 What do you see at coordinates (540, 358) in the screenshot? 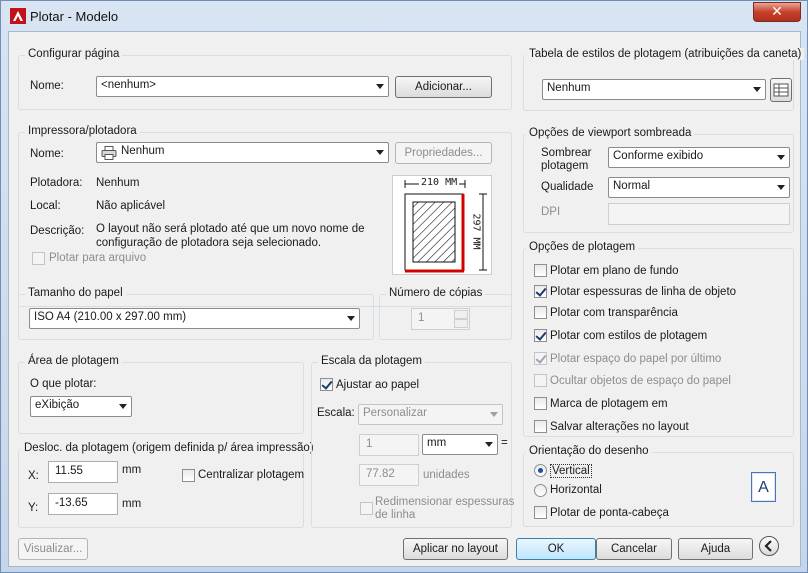
I see `paperspace-last-checkbox` at bounding box center [540, 358].